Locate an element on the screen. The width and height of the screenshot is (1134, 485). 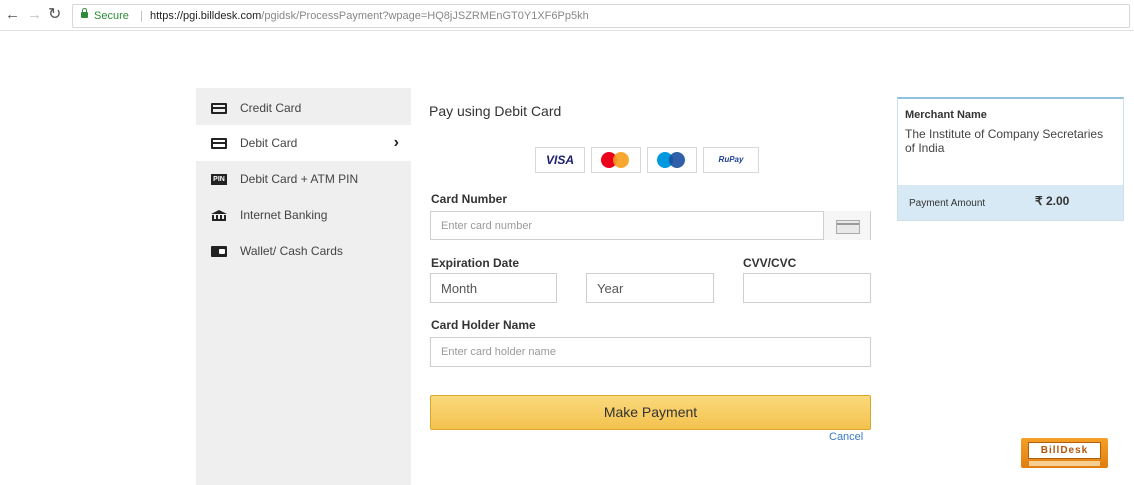
rupay-logo-text: RuPay is located at coordinates (731, 159).